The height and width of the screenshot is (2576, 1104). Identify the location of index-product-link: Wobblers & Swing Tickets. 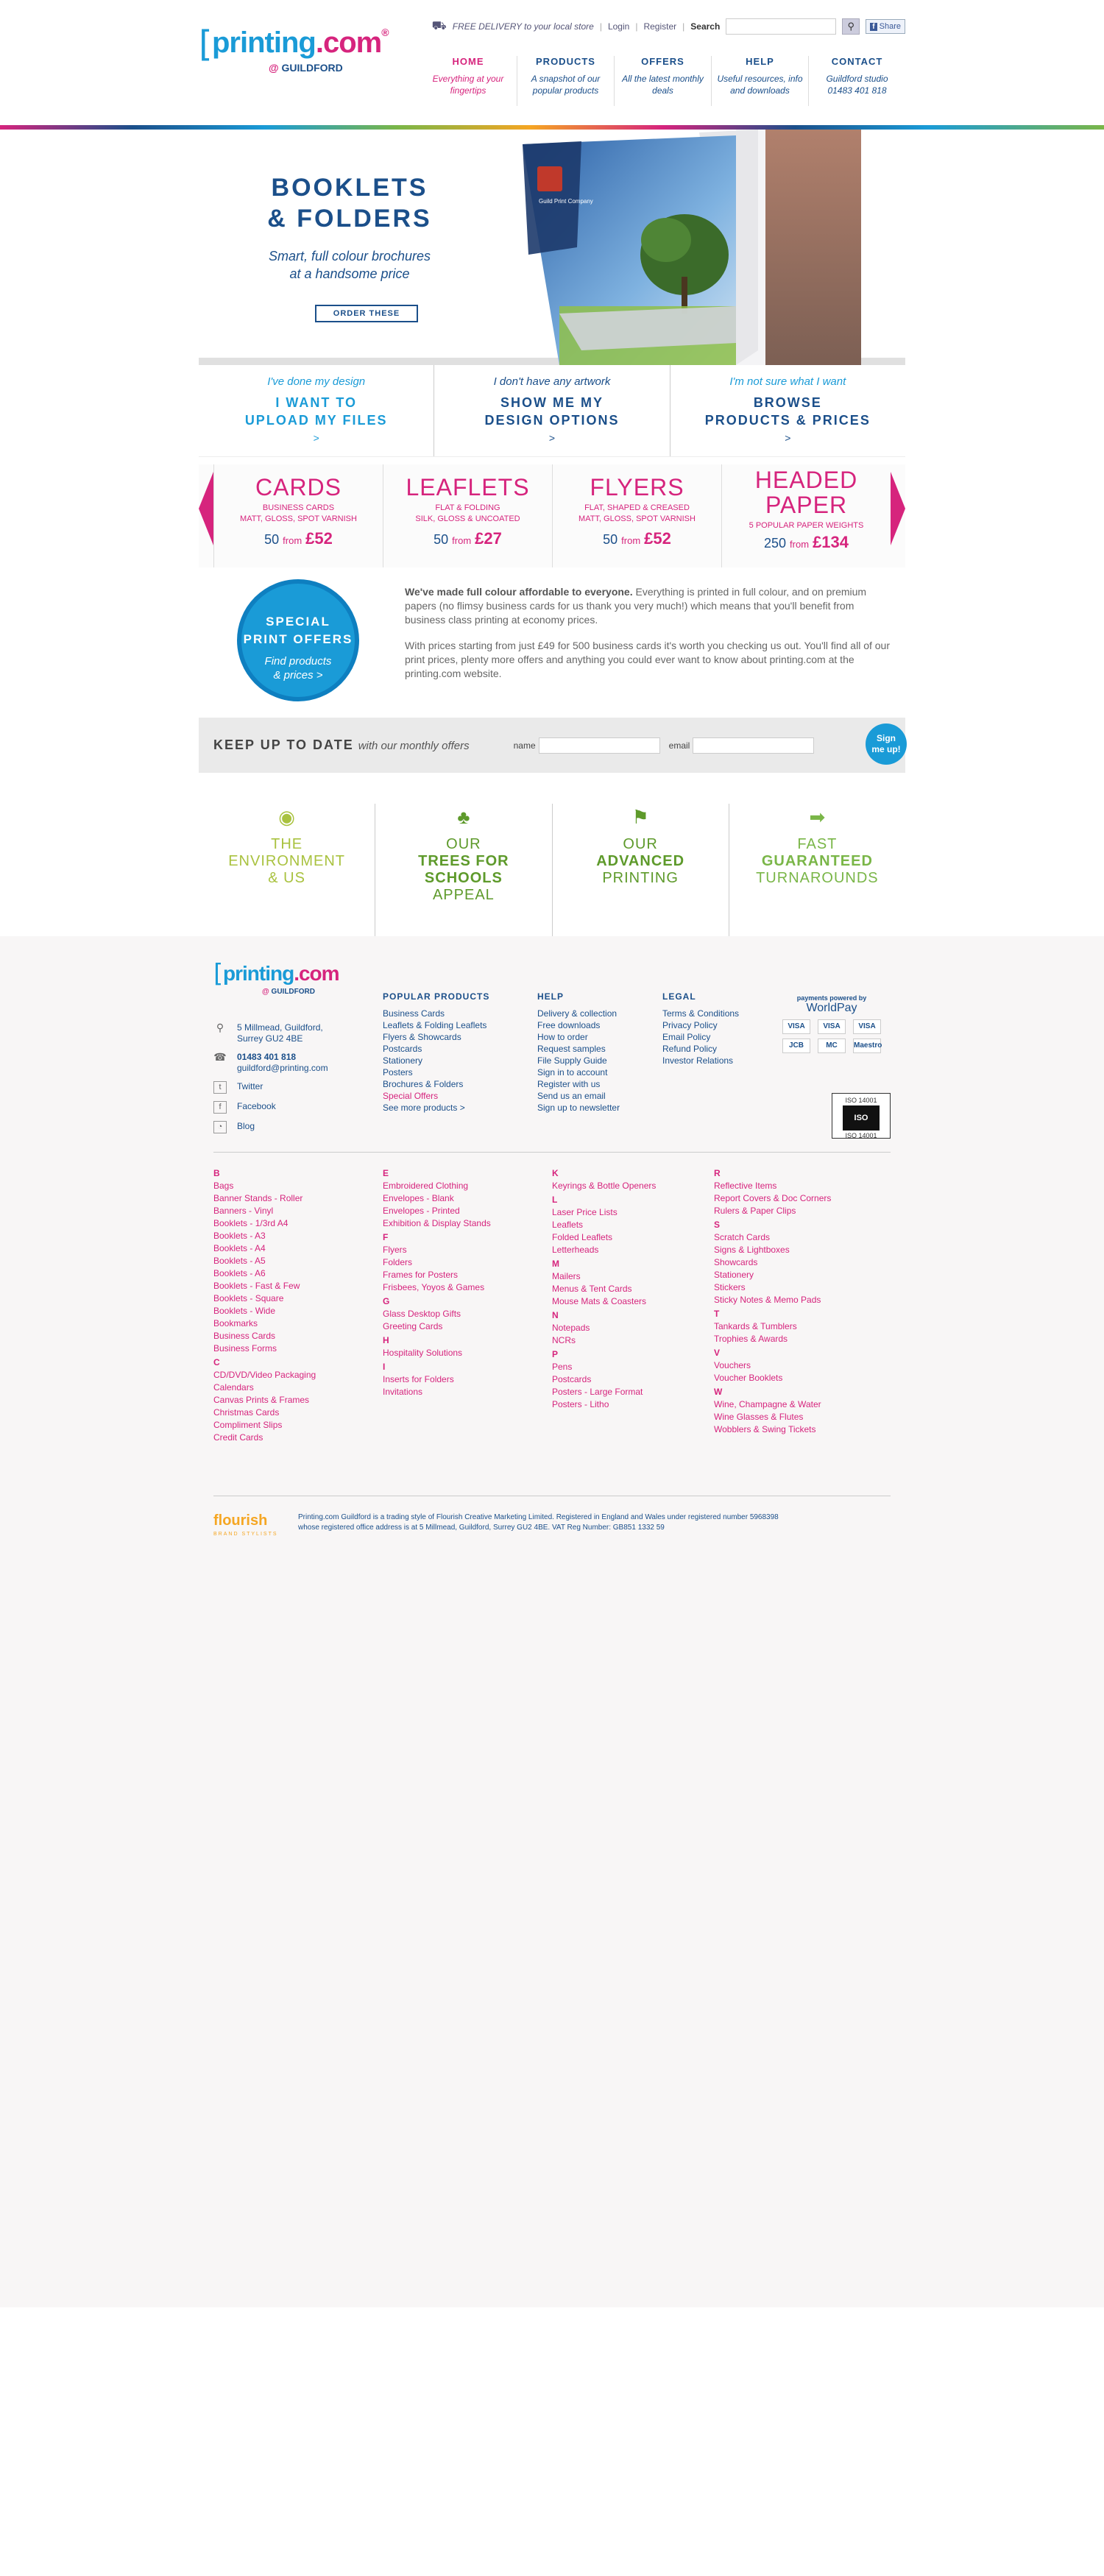
(772, 1429).